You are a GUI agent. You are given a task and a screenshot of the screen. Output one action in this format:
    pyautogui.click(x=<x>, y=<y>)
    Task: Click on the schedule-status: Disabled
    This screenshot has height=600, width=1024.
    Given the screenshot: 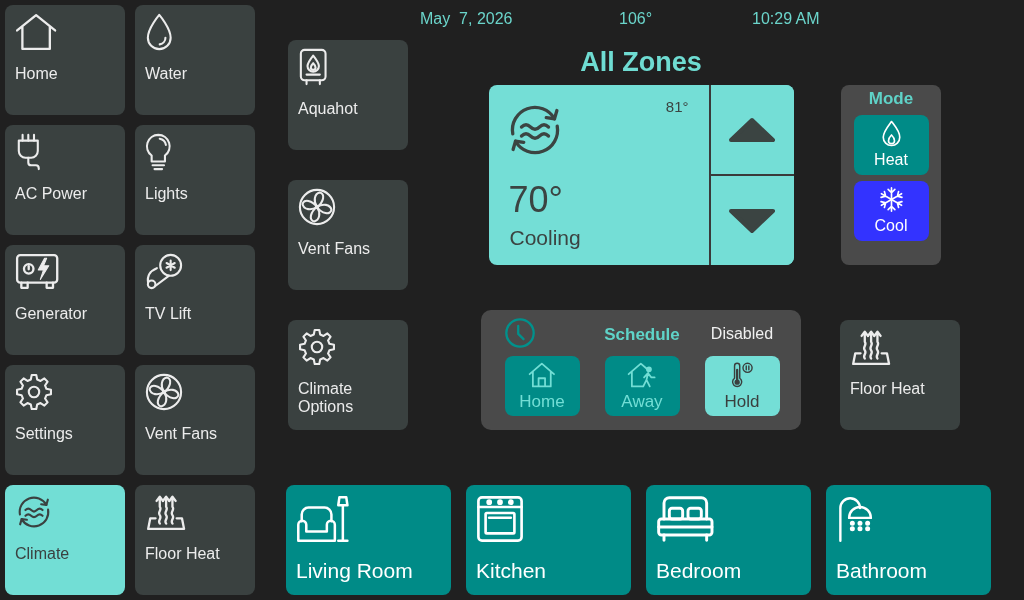 What is the action you would take?
    pyautogui.click(x=742, y=334)
    